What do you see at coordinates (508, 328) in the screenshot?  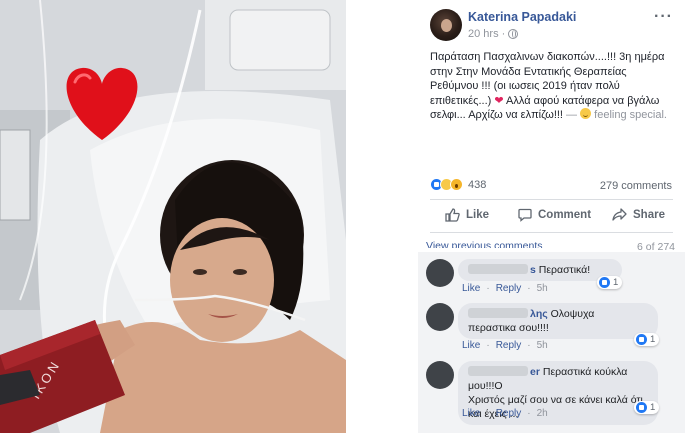 I see `comment-text: περαστικα σου!!!!` at bounding box center [508, 328].